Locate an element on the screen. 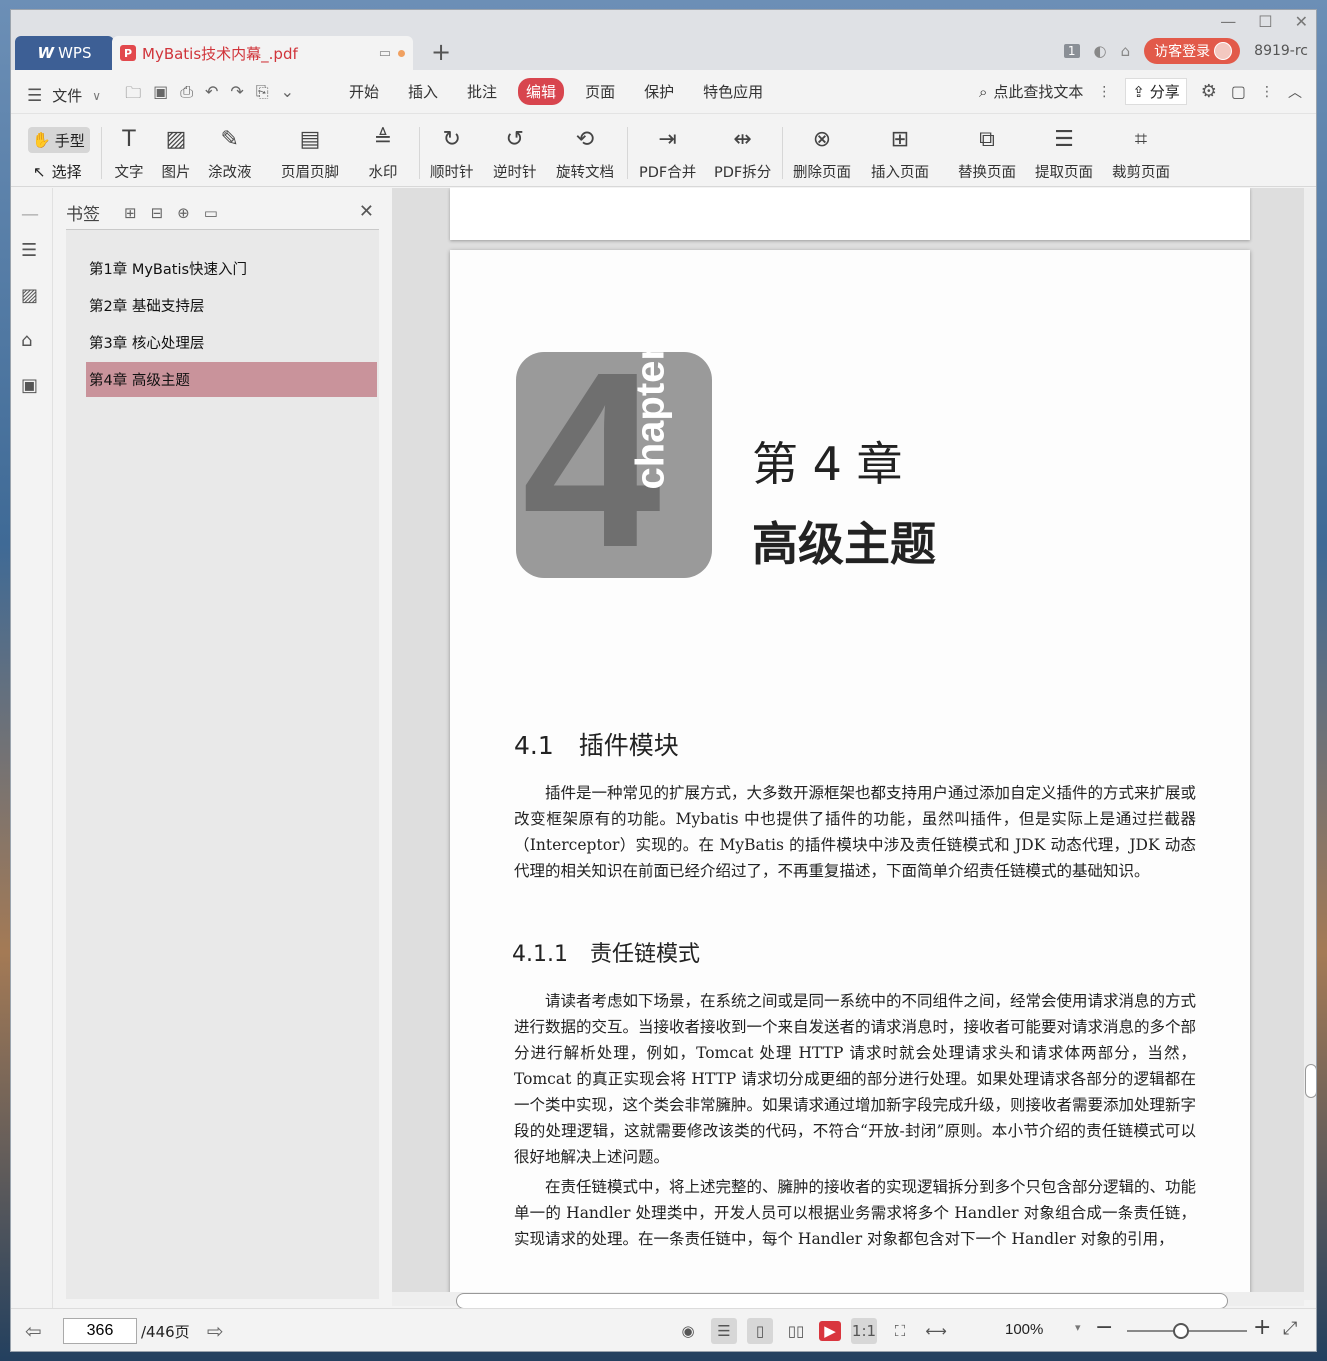  bookmark-item: 第2章 基础支持层 is located at coordinates (231, 305).